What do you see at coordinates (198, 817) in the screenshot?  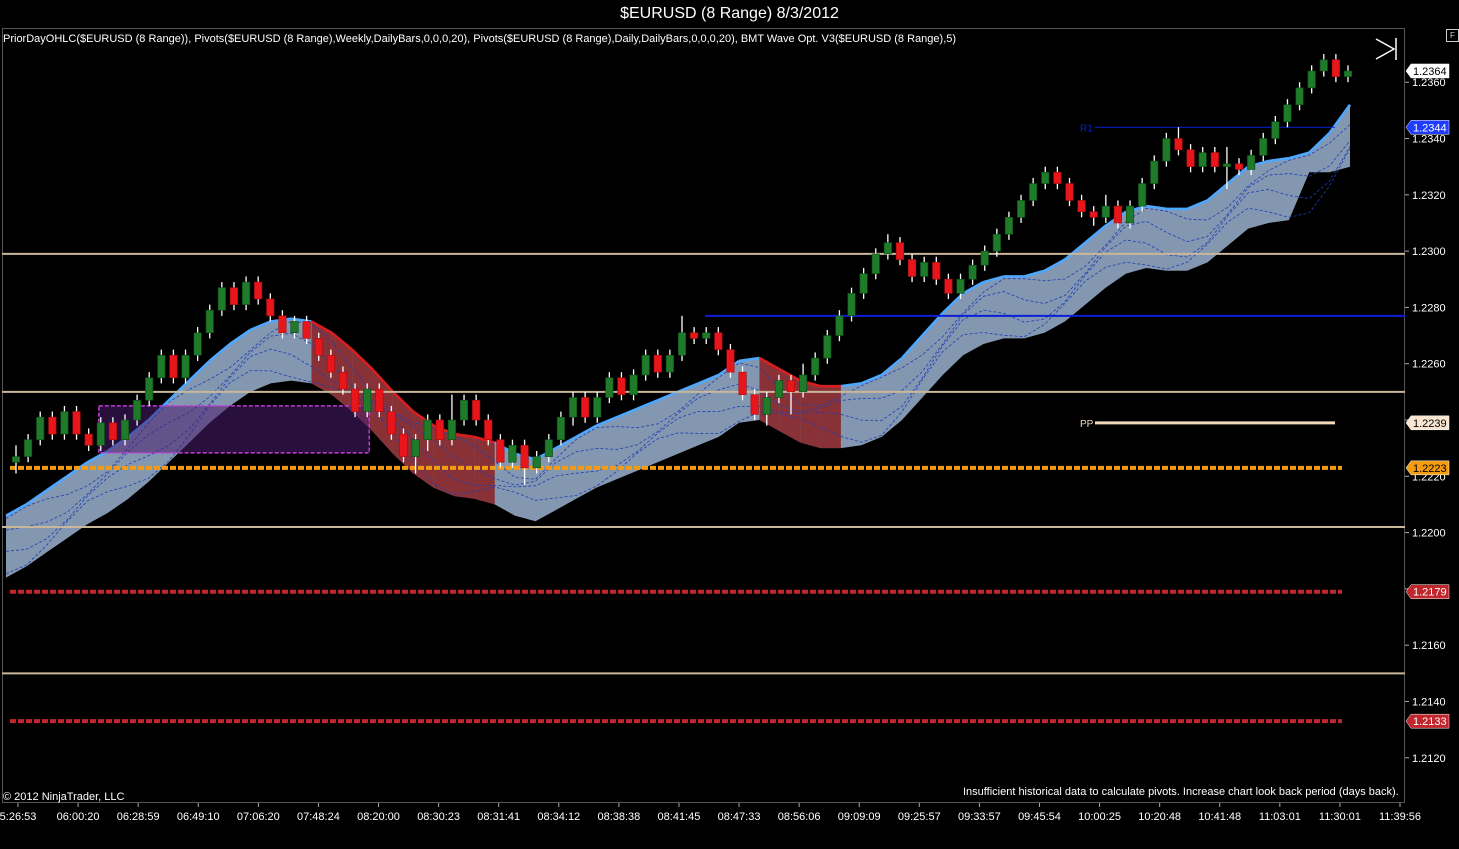 I see `x-tick-label: 06:49:10` at bounding box center [198, 817].